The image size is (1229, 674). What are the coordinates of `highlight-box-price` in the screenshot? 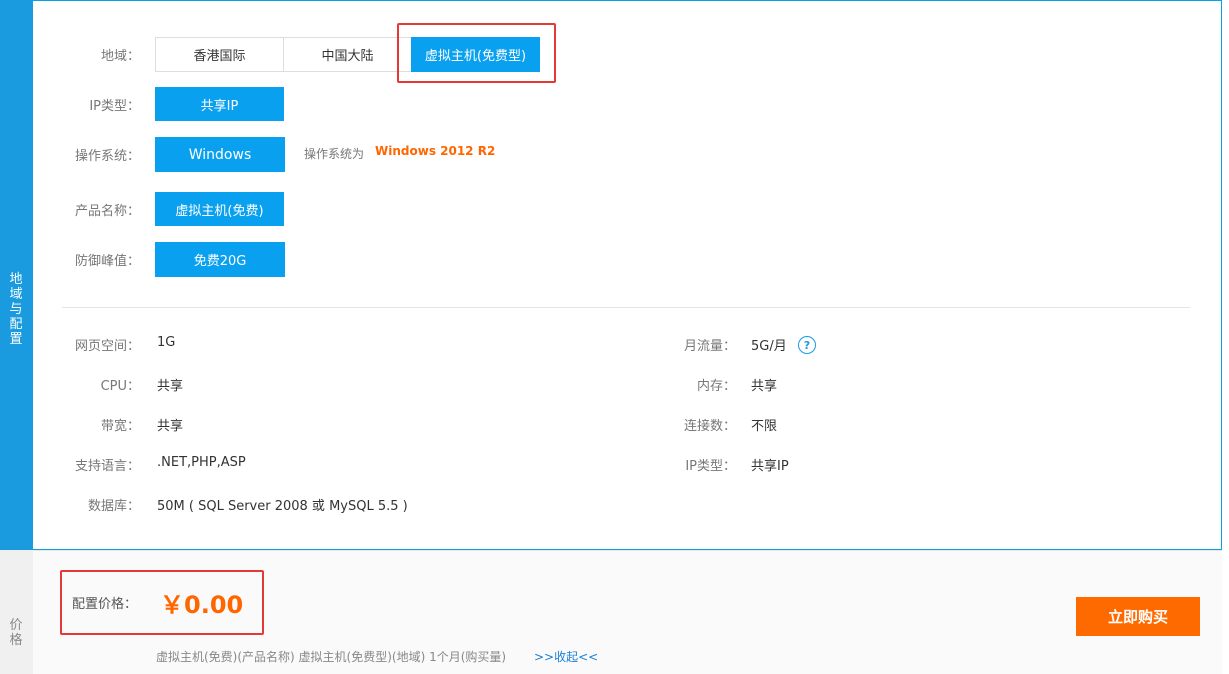 It's located at (162, 602).